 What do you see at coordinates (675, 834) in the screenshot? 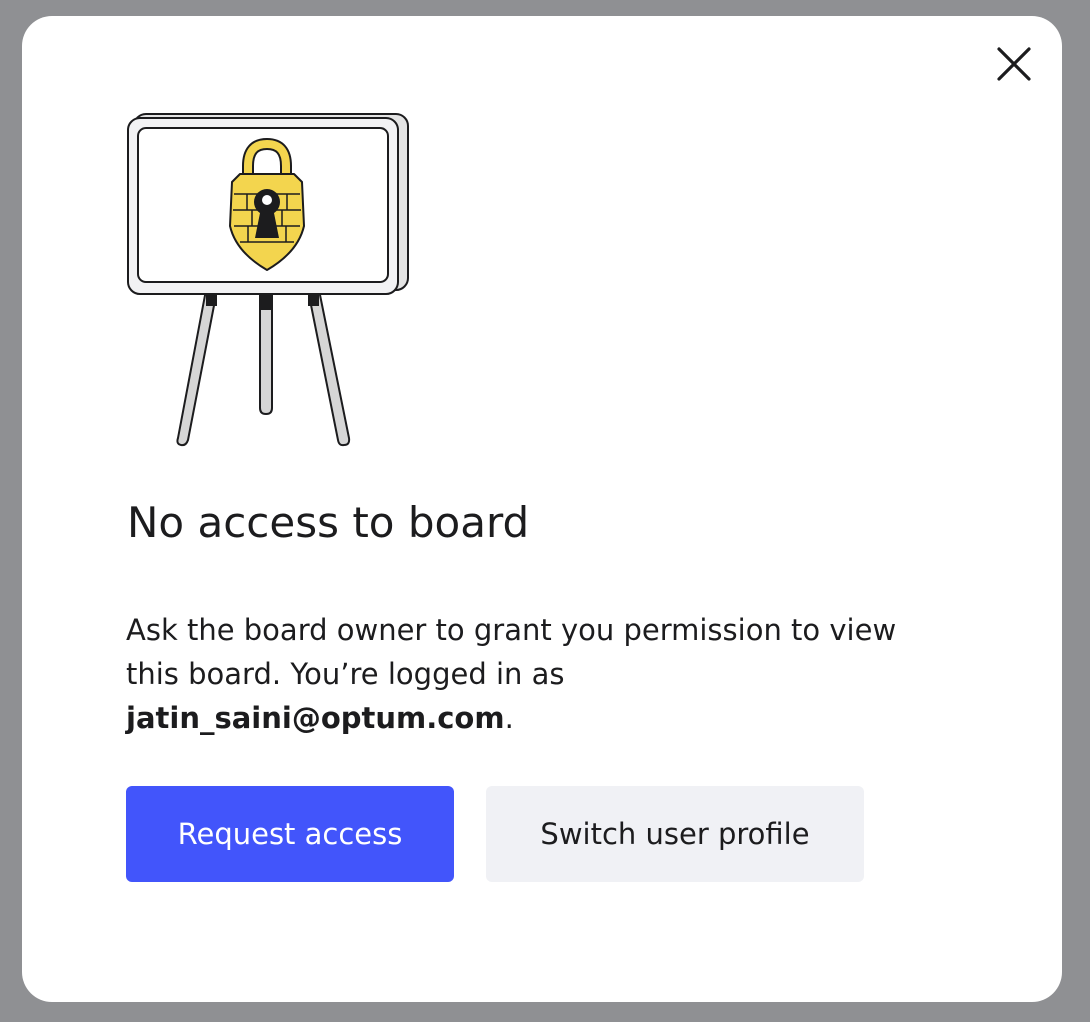
I see `switch-user-profile-button: Switch user profile` at bounding box center [675, 834].